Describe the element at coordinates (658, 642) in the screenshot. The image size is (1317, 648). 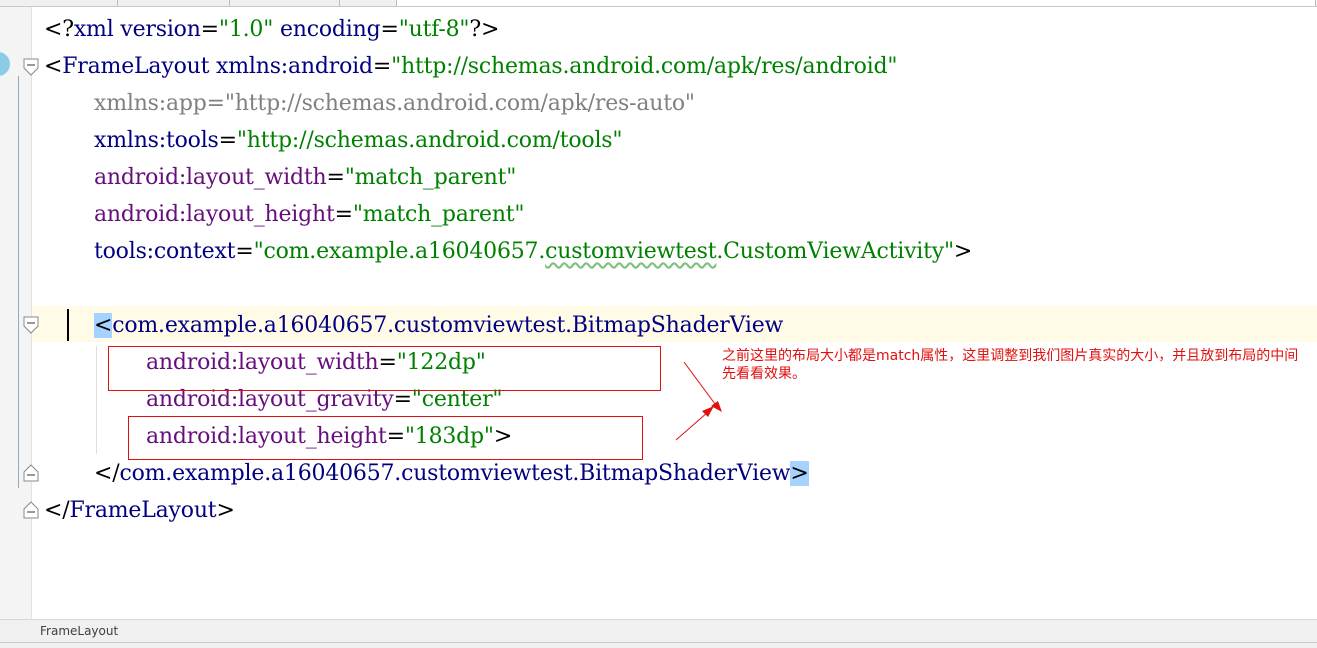
I see `divider` at that location.